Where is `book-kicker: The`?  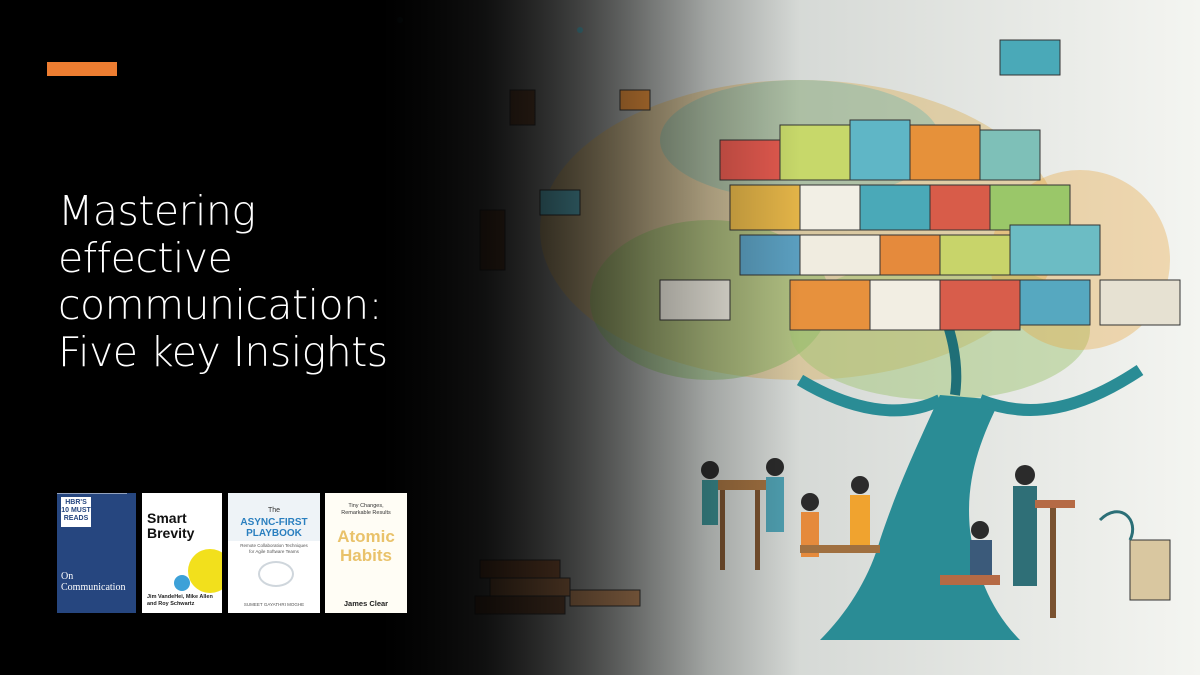 book-kicker: The is located at coordinates (274, 510).